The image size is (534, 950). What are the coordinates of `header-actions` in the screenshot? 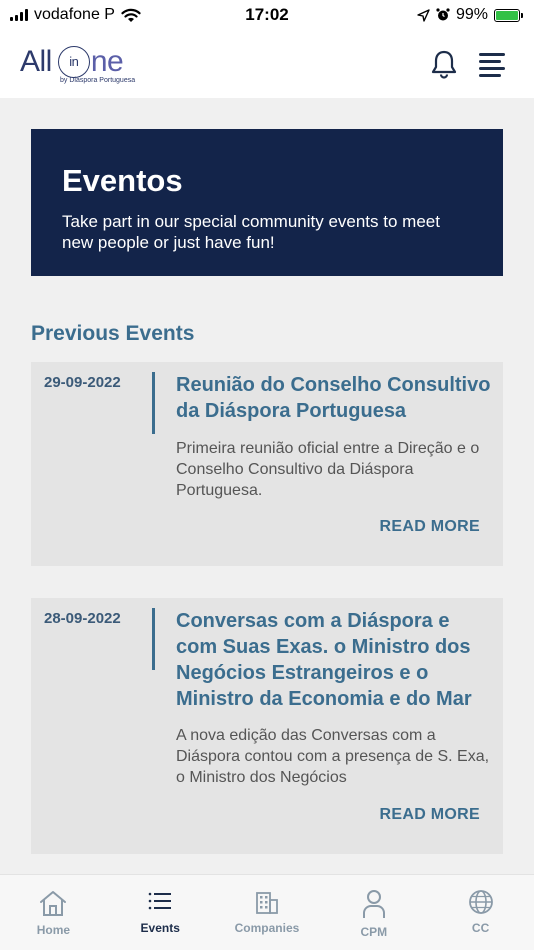 It's located at (468, 64).